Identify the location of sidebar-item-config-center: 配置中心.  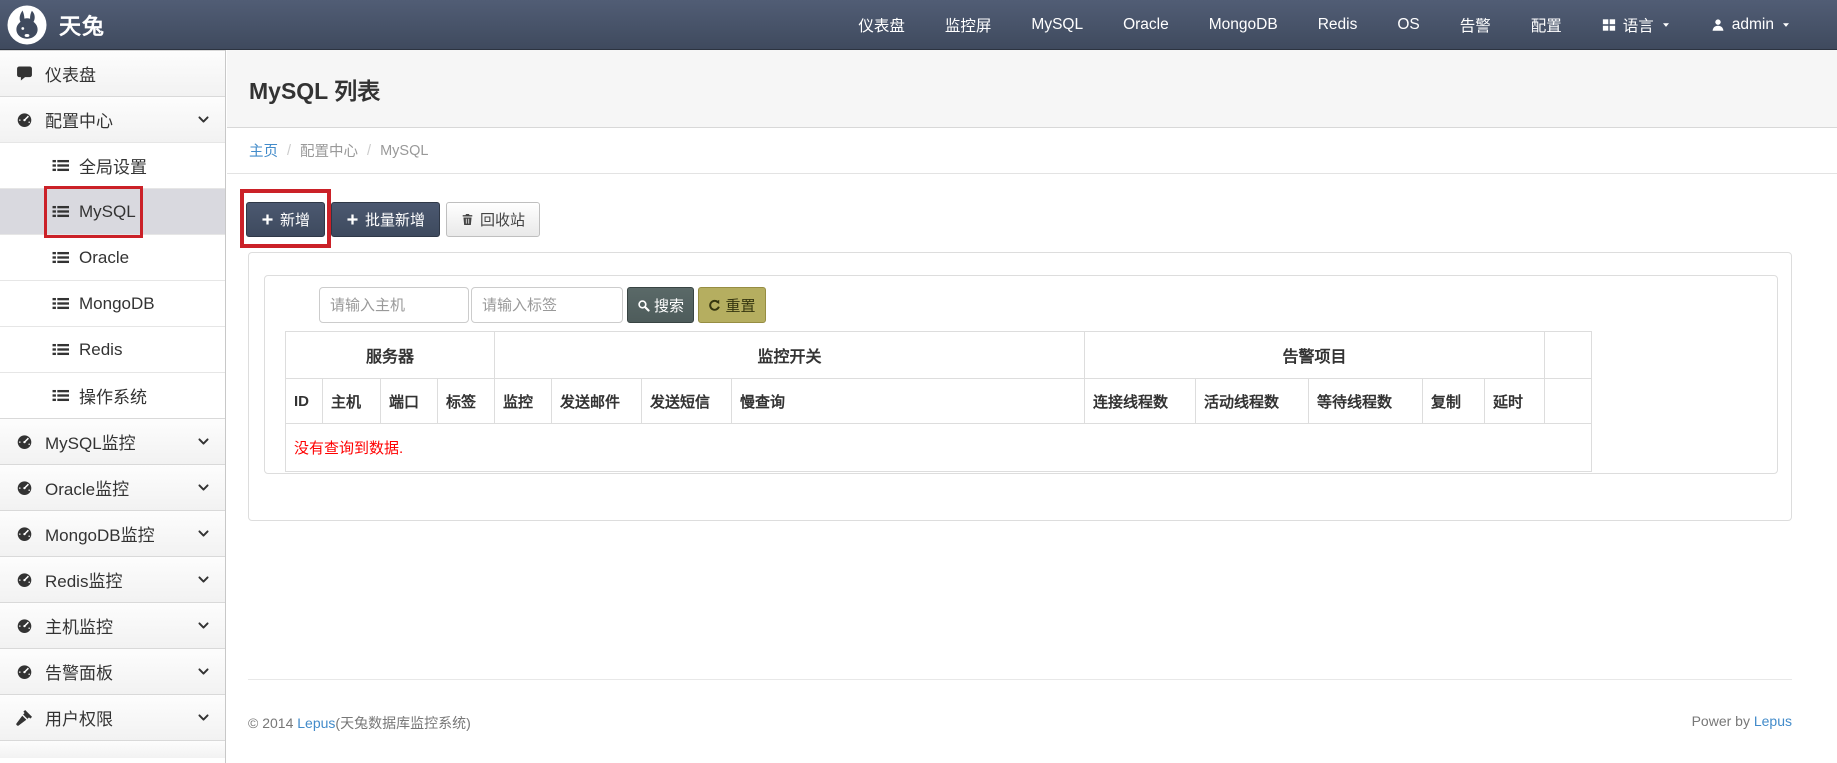
(112, 119).